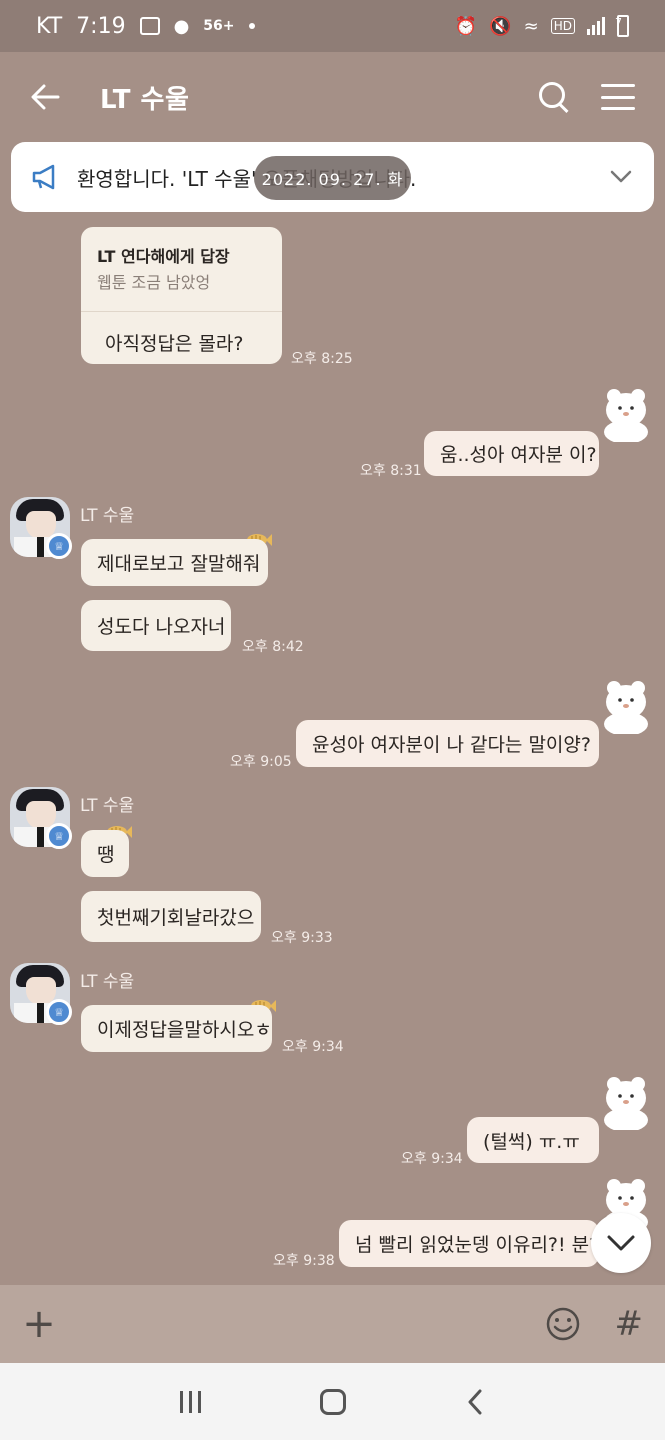 The height and width of the screenshot is (1440, 665). What do you see at coordinates (477, 1245) in the screenshot?
I see `message-text: 넘 빨리 읽었눈뎅 이유리?! 분?` at bounding box center [477, 1245].